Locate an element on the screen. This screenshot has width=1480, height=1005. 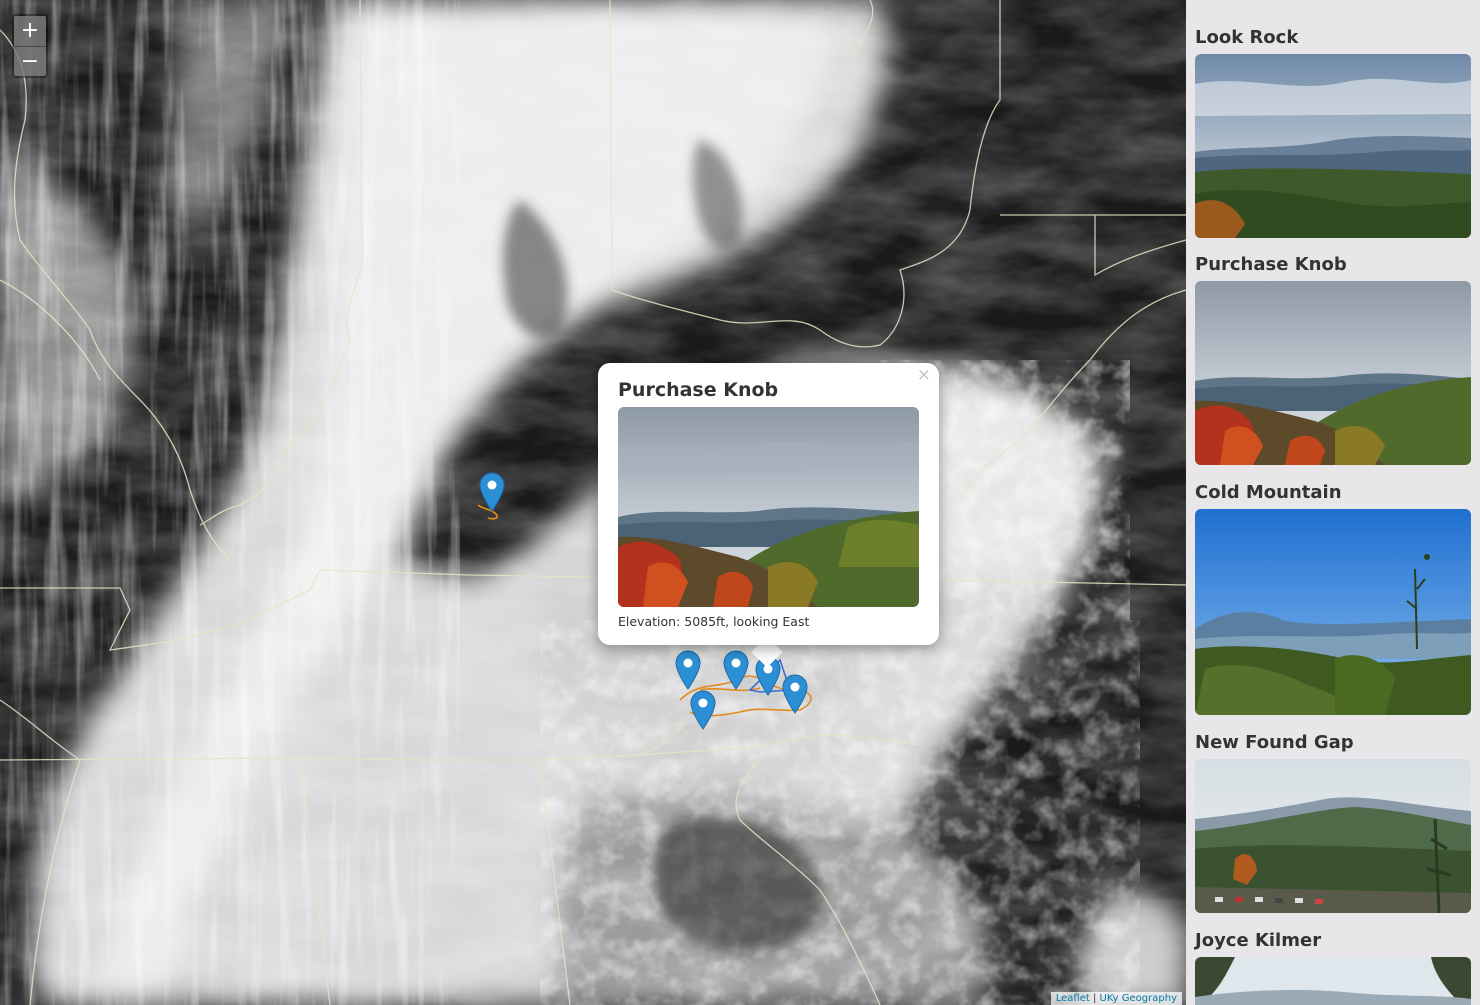
location-card-purchase-knob: Purchase Knob is located at coordinates (1333, 359).